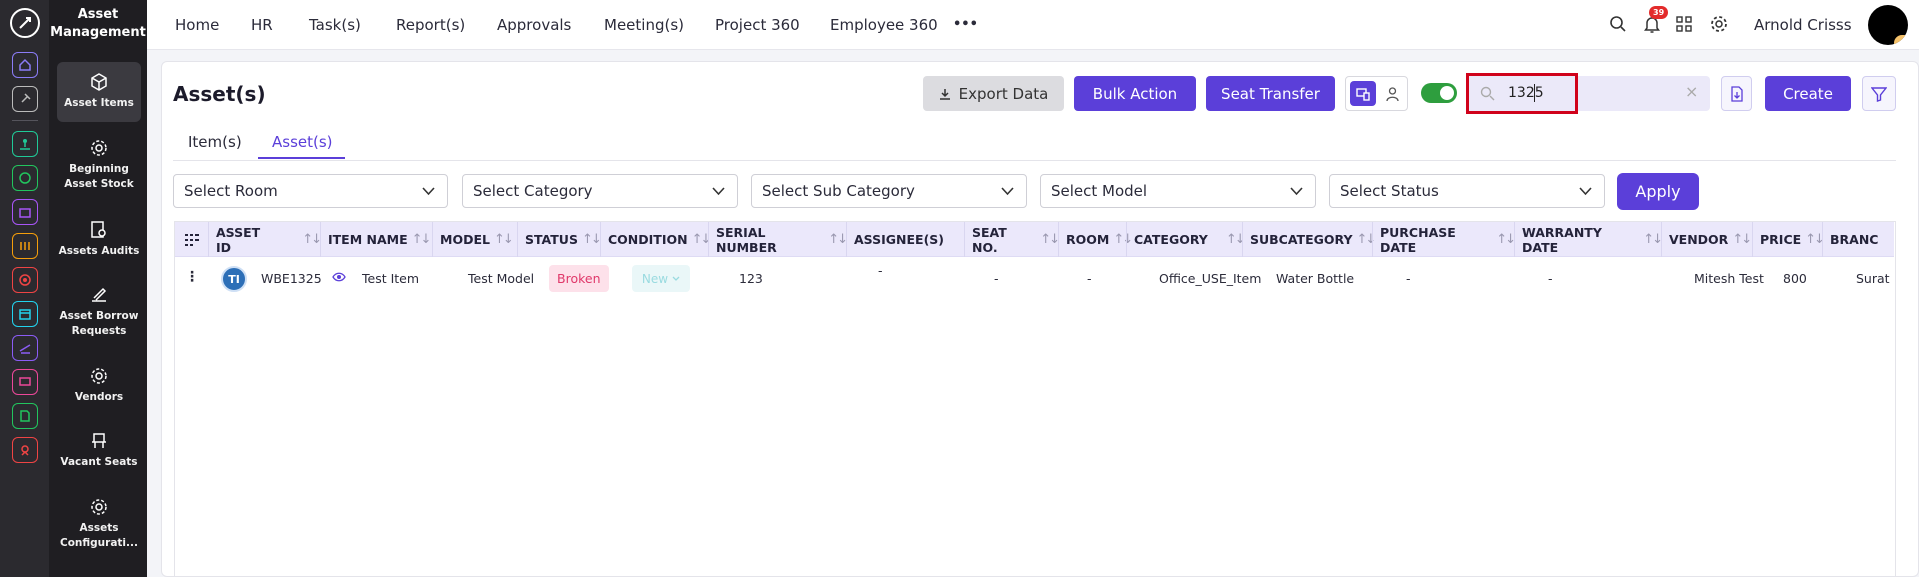 This screenshot has height=577, width=1919. I want to click on tab-divider, so click(1034, 160).